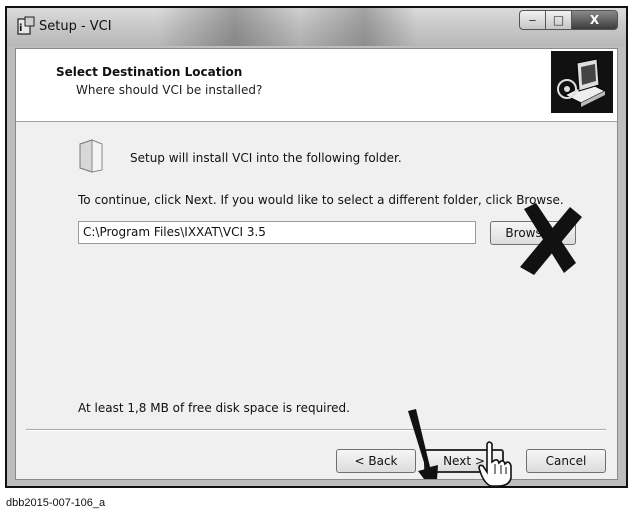  Describe the element at coordinates (56, 503) in the screenshot. I see `figure-caption: dbb2015-007-106_a` at that location.